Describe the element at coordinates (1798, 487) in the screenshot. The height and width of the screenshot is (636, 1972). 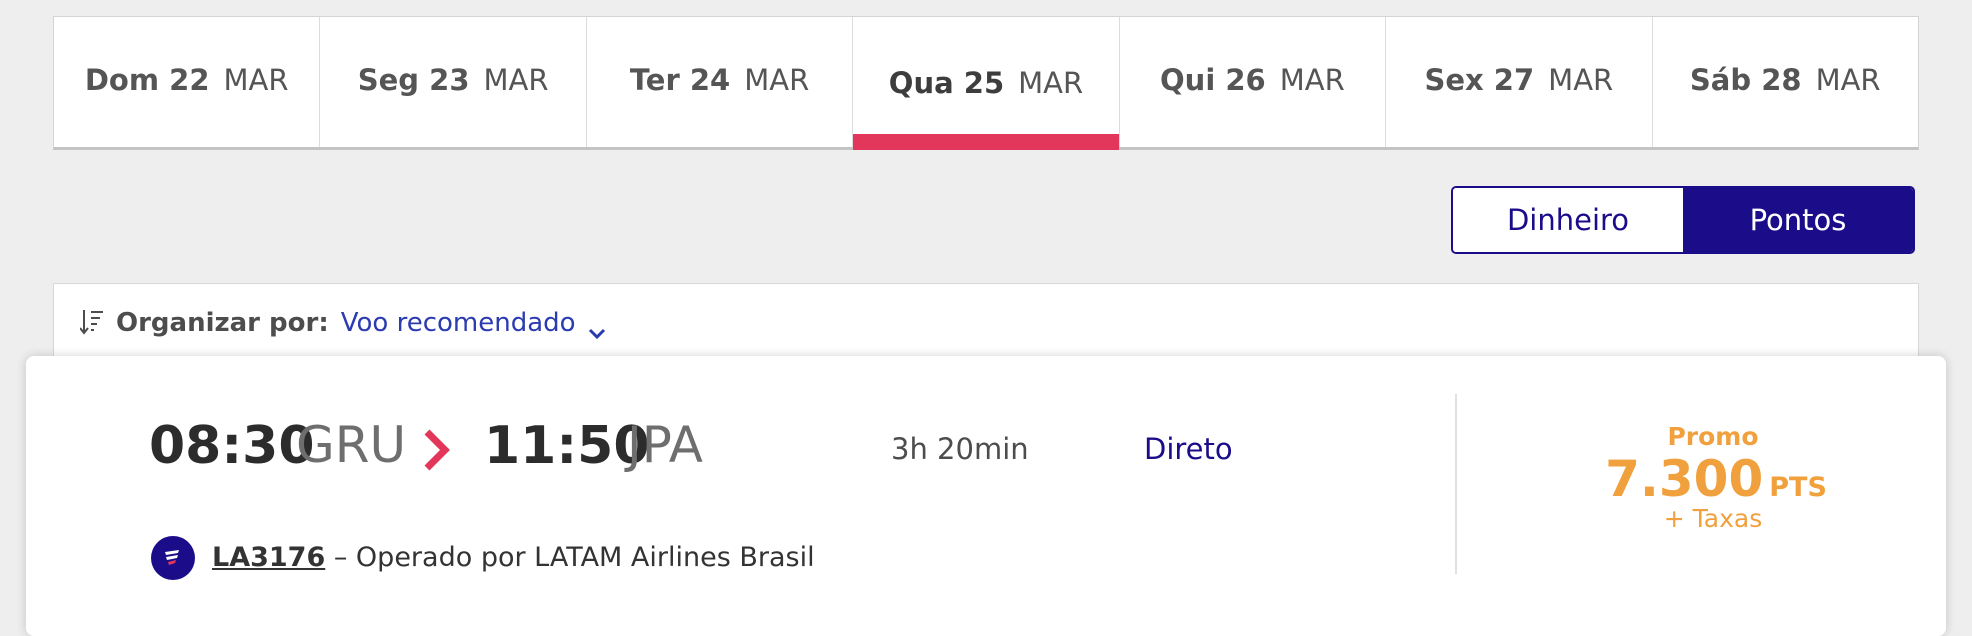
I see `price-unit: PTS` at that location.